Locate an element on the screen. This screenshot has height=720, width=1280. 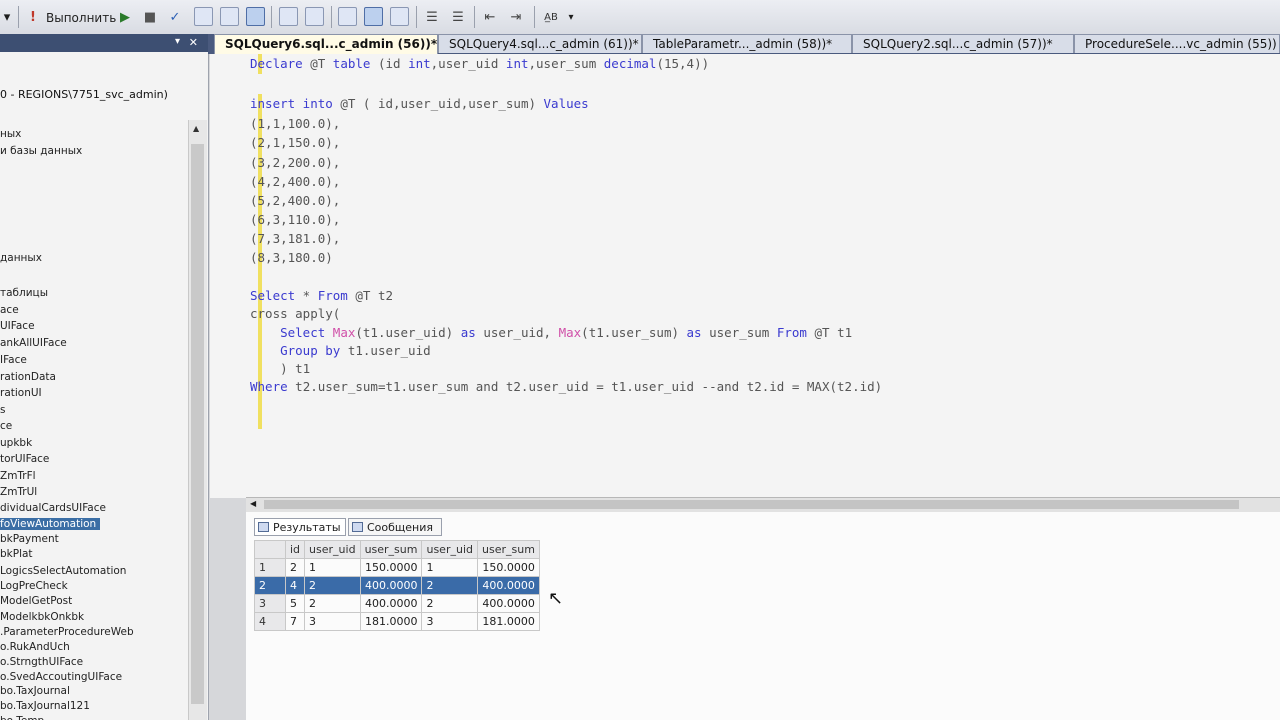
scroll-left-icon: ◀ is located at coordinates (253, 503).